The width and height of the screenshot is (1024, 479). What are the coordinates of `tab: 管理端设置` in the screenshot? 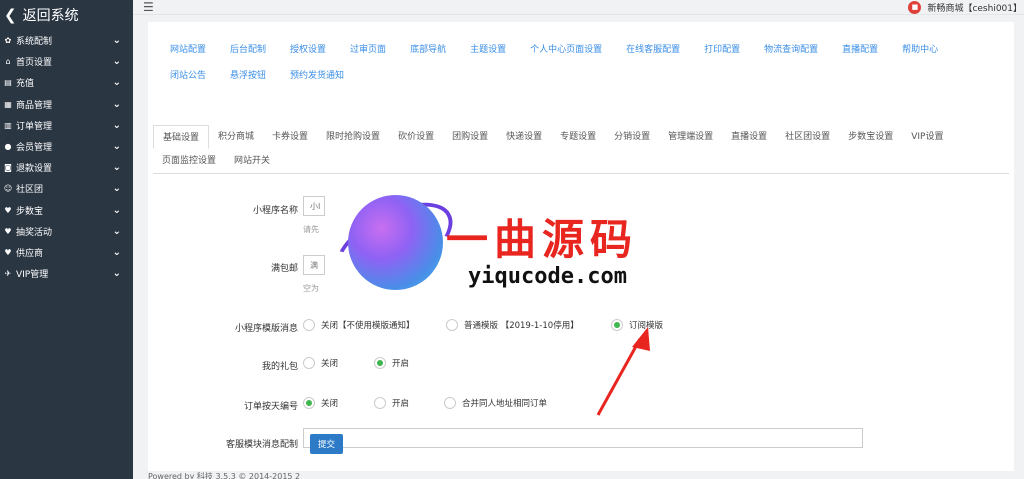 It's located at (690, 137).